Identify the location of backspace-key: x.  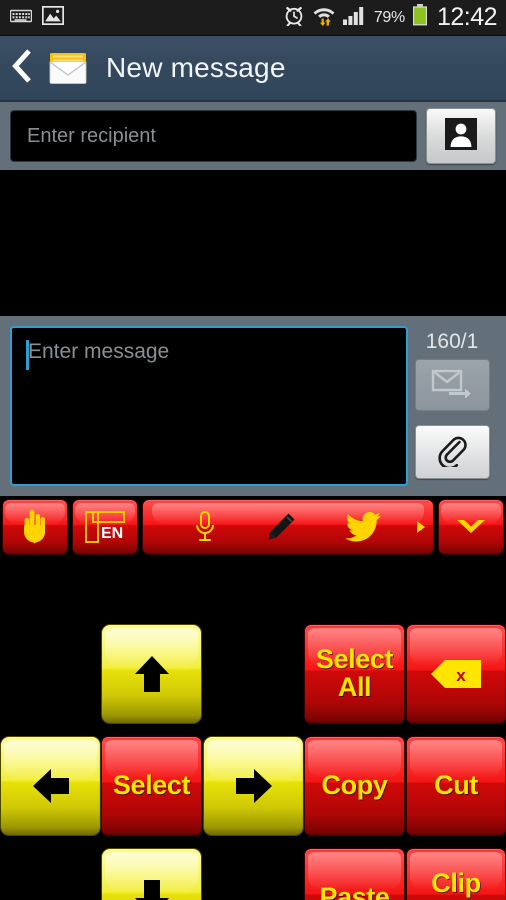
(456, 674).